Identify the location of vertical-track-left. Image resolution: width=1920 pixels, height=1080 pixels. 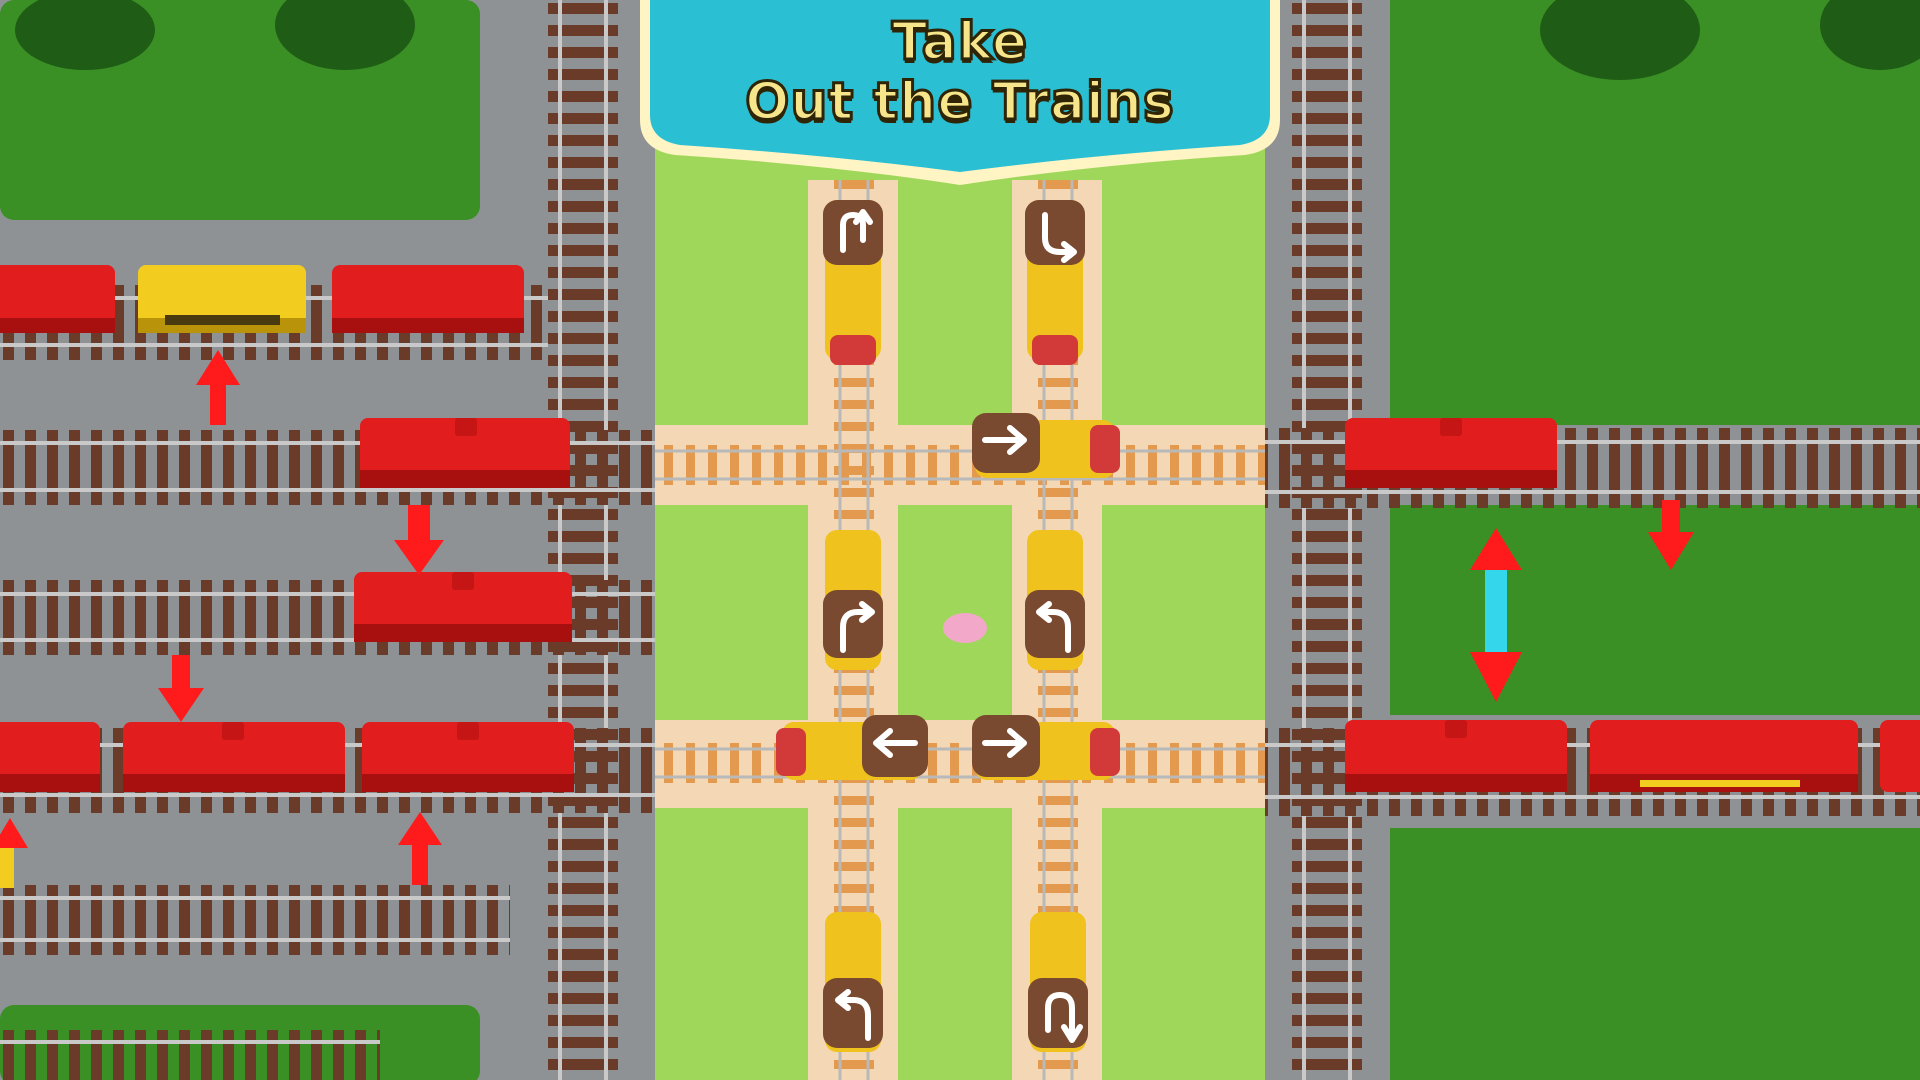
(583, 540).